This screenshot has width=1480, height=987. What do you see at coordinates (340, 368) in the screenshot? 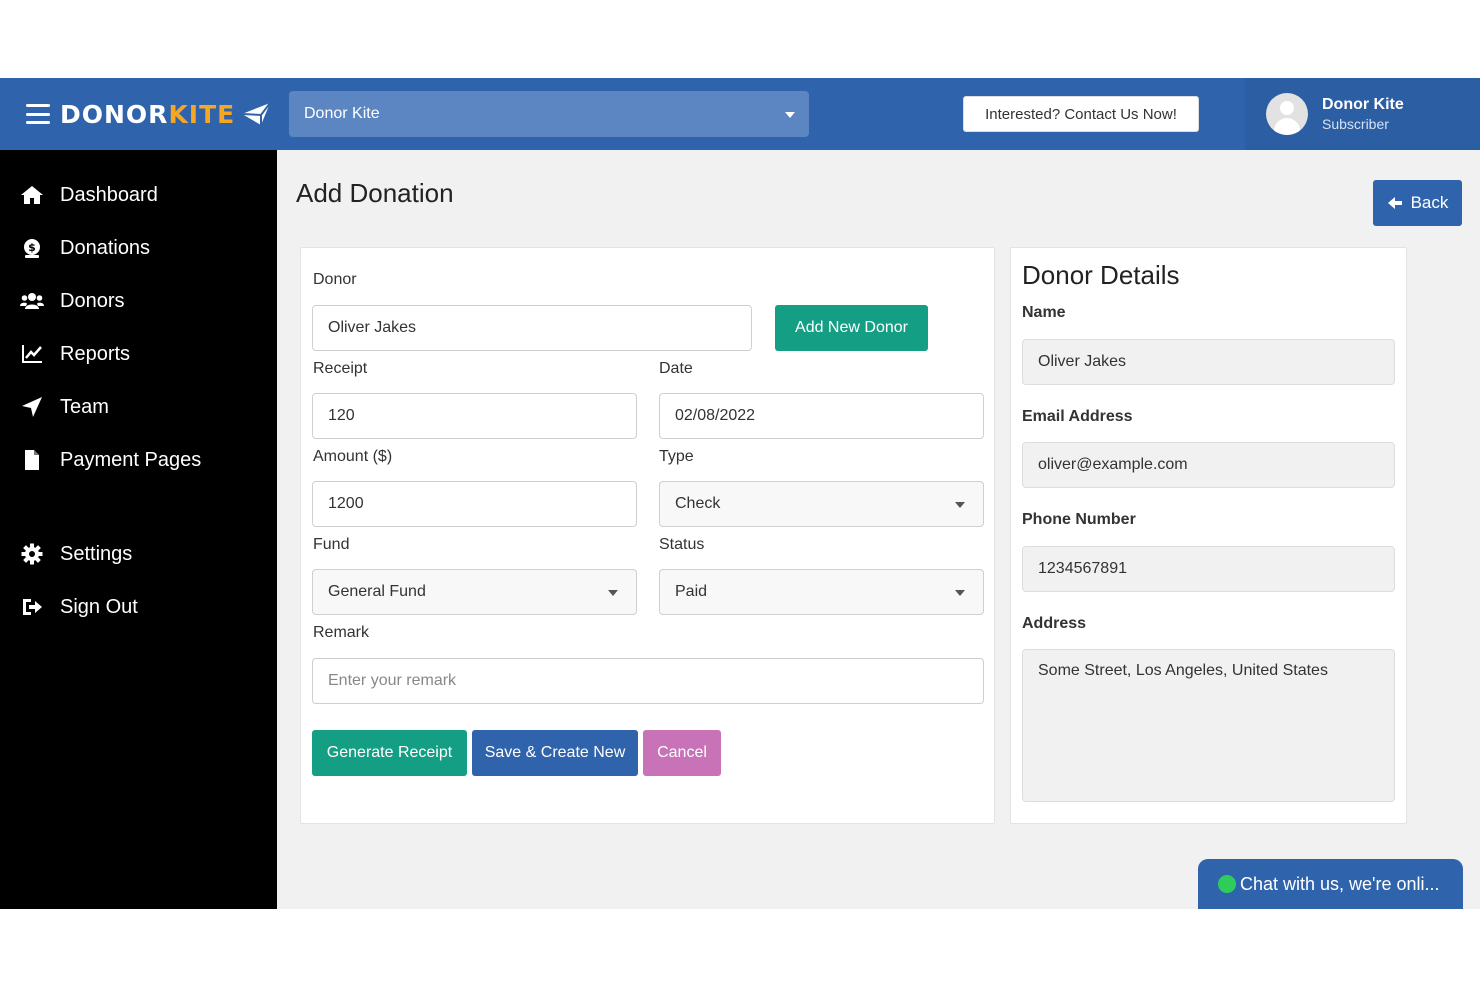
I see `receipt-label: Receipt` at bounding box center [340, 368].